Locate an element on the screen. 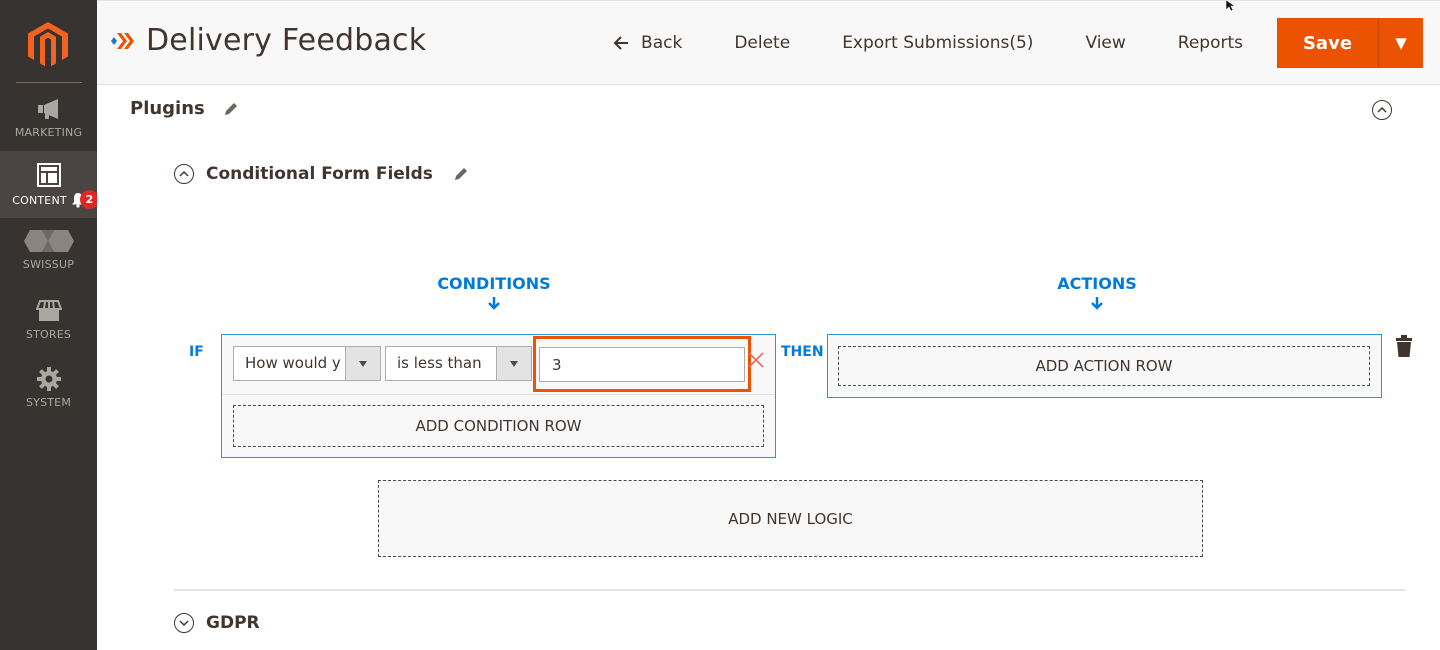  gear-icon is located at coordinates (48, 379).